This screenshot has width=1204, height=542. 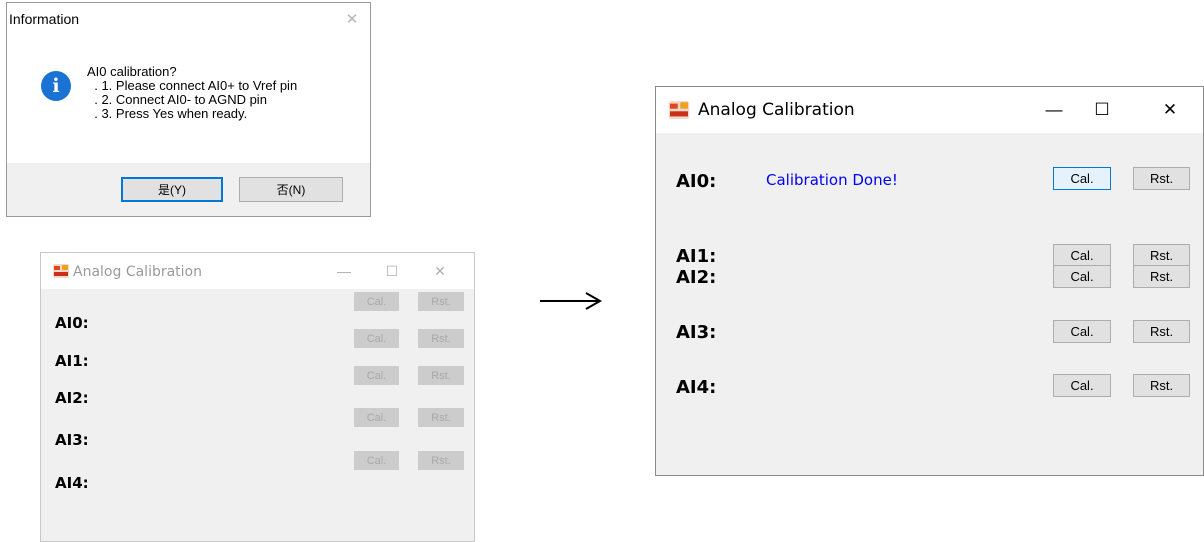 What do you see at coordinates (832, 180) in the screenshot?
I see `calibration-status-text: Calibration Done!` at bounding box center [832, 180].